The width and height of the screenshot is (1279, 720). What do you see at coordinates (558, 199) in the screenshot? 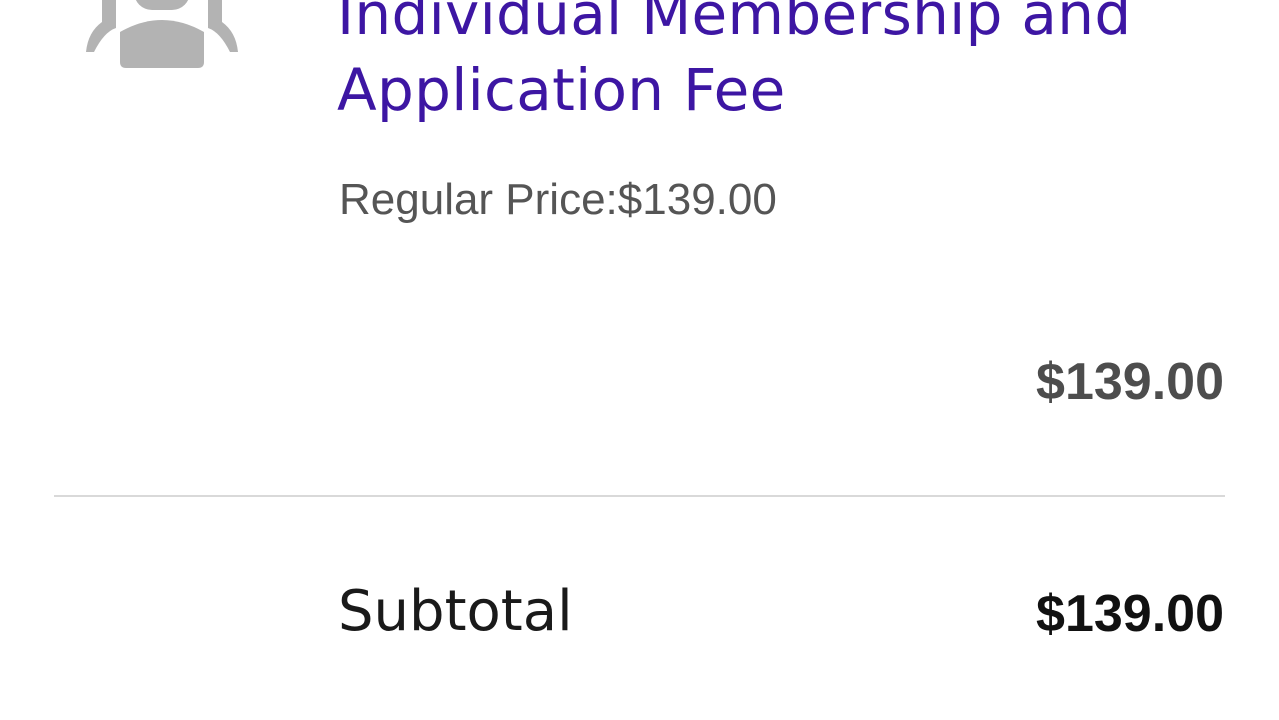
I see `regular-price: Regular Price:$139.00` at bounding box center [558, 199].